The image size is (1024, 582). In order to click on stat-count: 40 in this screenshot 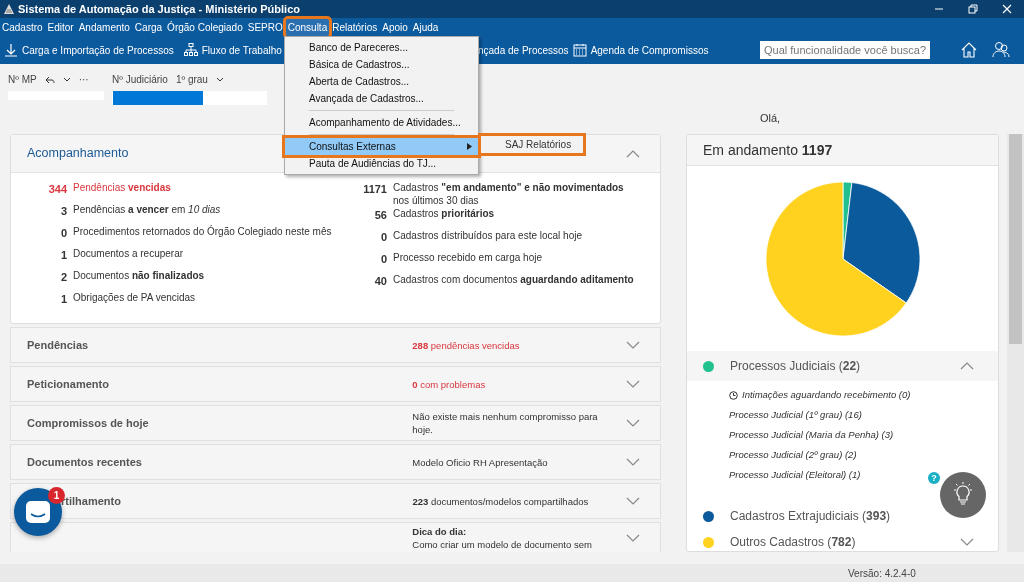, I will do `click(380, 281)`.